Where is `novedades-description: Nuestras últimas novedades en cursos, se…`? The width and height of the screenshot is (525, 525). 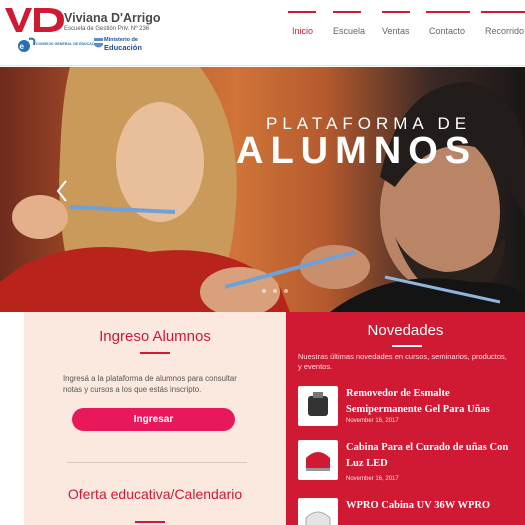 novedades-description: Nuestras últimas novedades en cursos, se… is located at coordinates (402, 361).